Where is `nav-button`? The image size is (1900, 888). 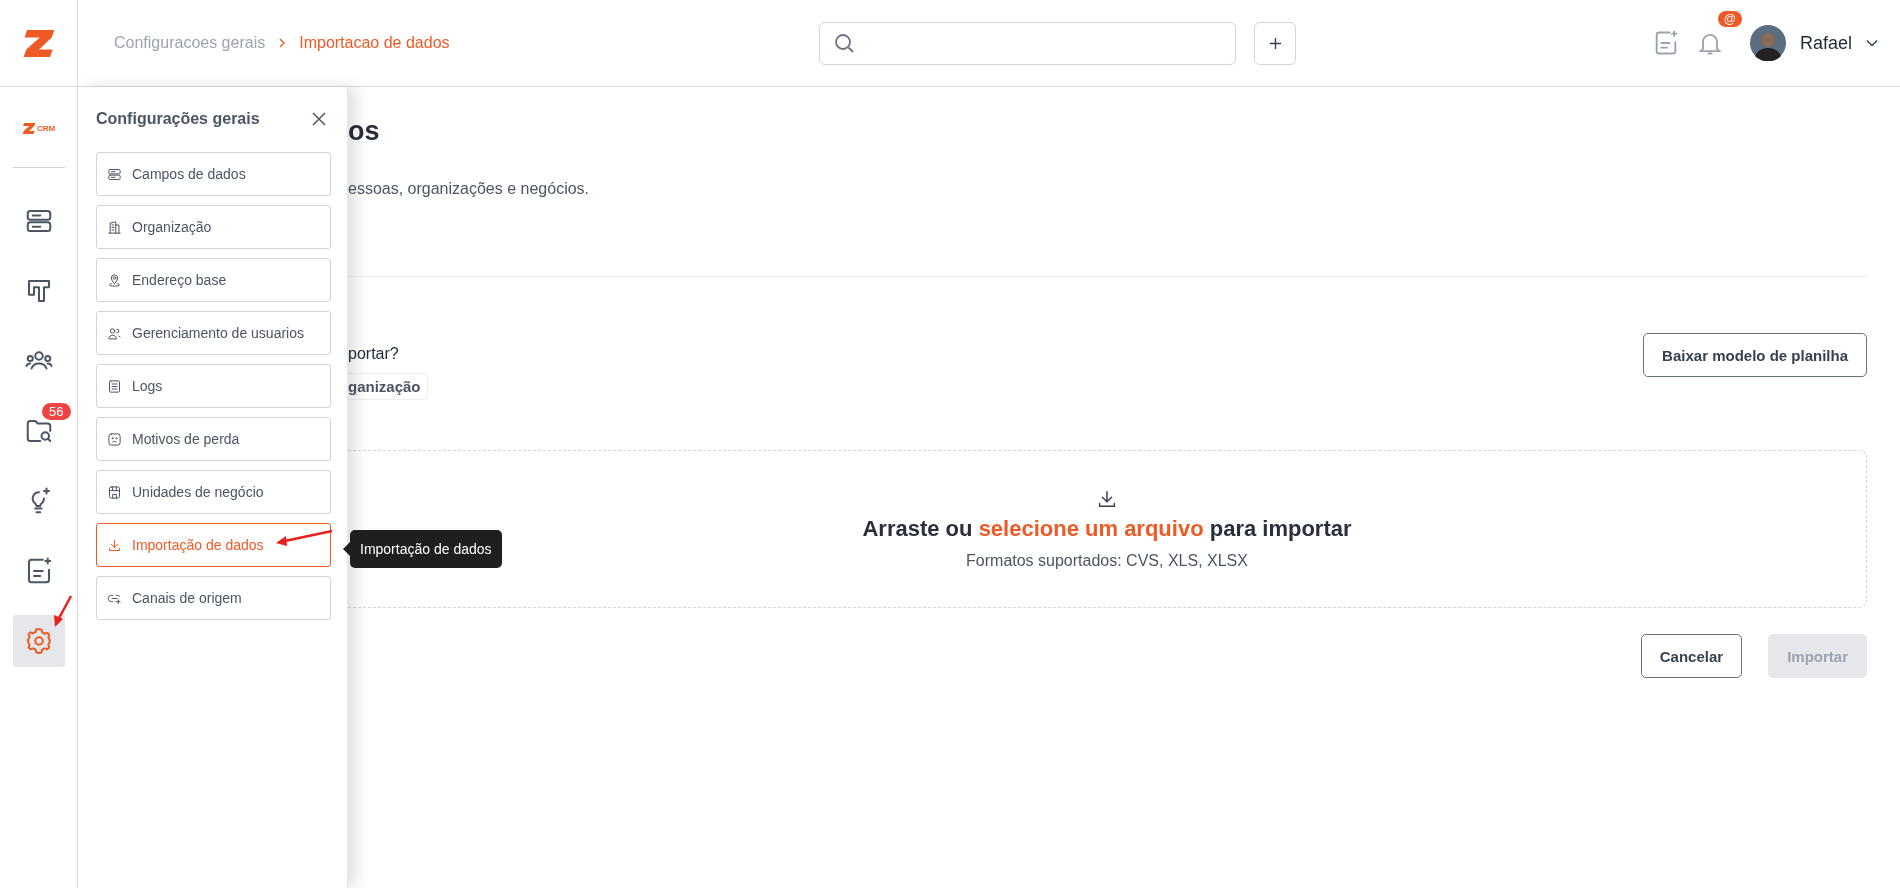 nav-button is located at coordinates (38, 641).